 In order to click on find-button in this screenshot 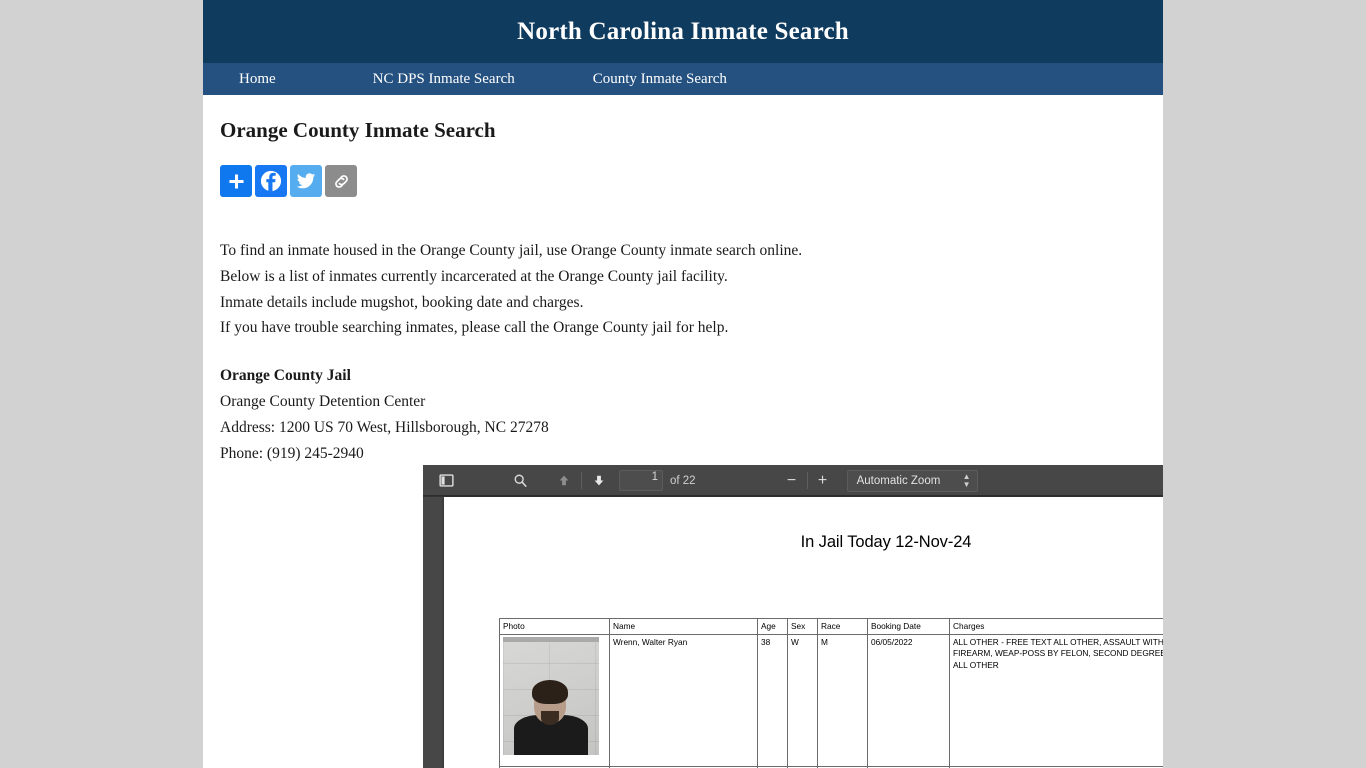, I will do `click(520, 481)`.